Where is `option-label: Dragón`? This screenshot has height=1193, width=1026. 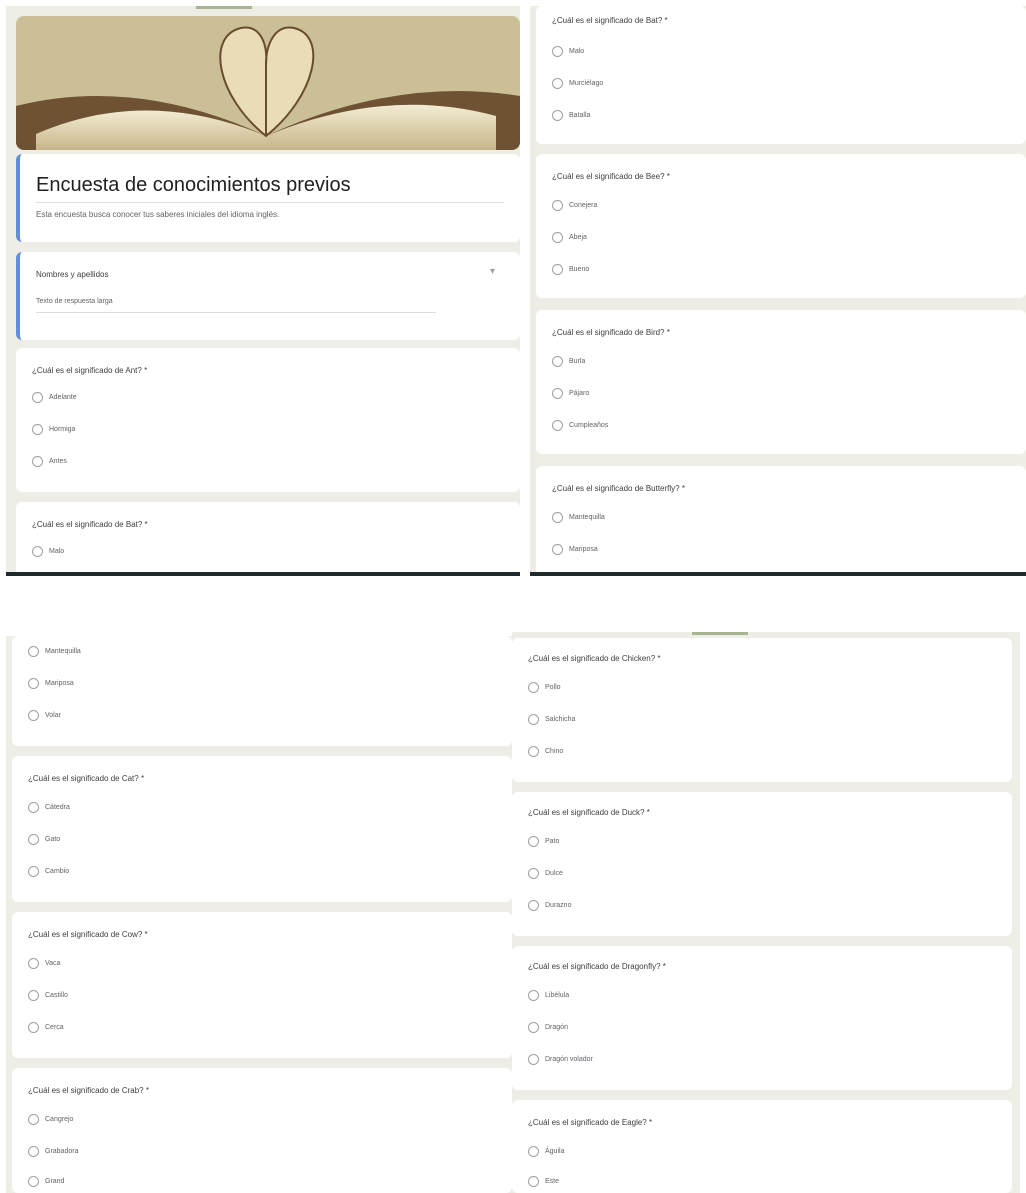
option-label: Dragón is located at coordinates (556, 1027).